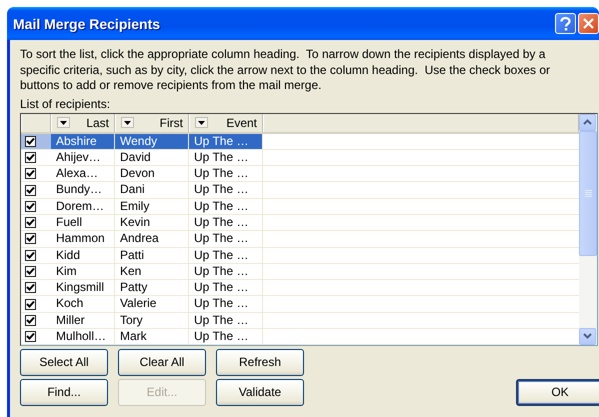 Image resolution: width=599 pixels, height=417 pixels. What do you see at coordinates (152, 272) in the screenshot?
I see `table-cell: Ken` at bounding box center [152, 272].